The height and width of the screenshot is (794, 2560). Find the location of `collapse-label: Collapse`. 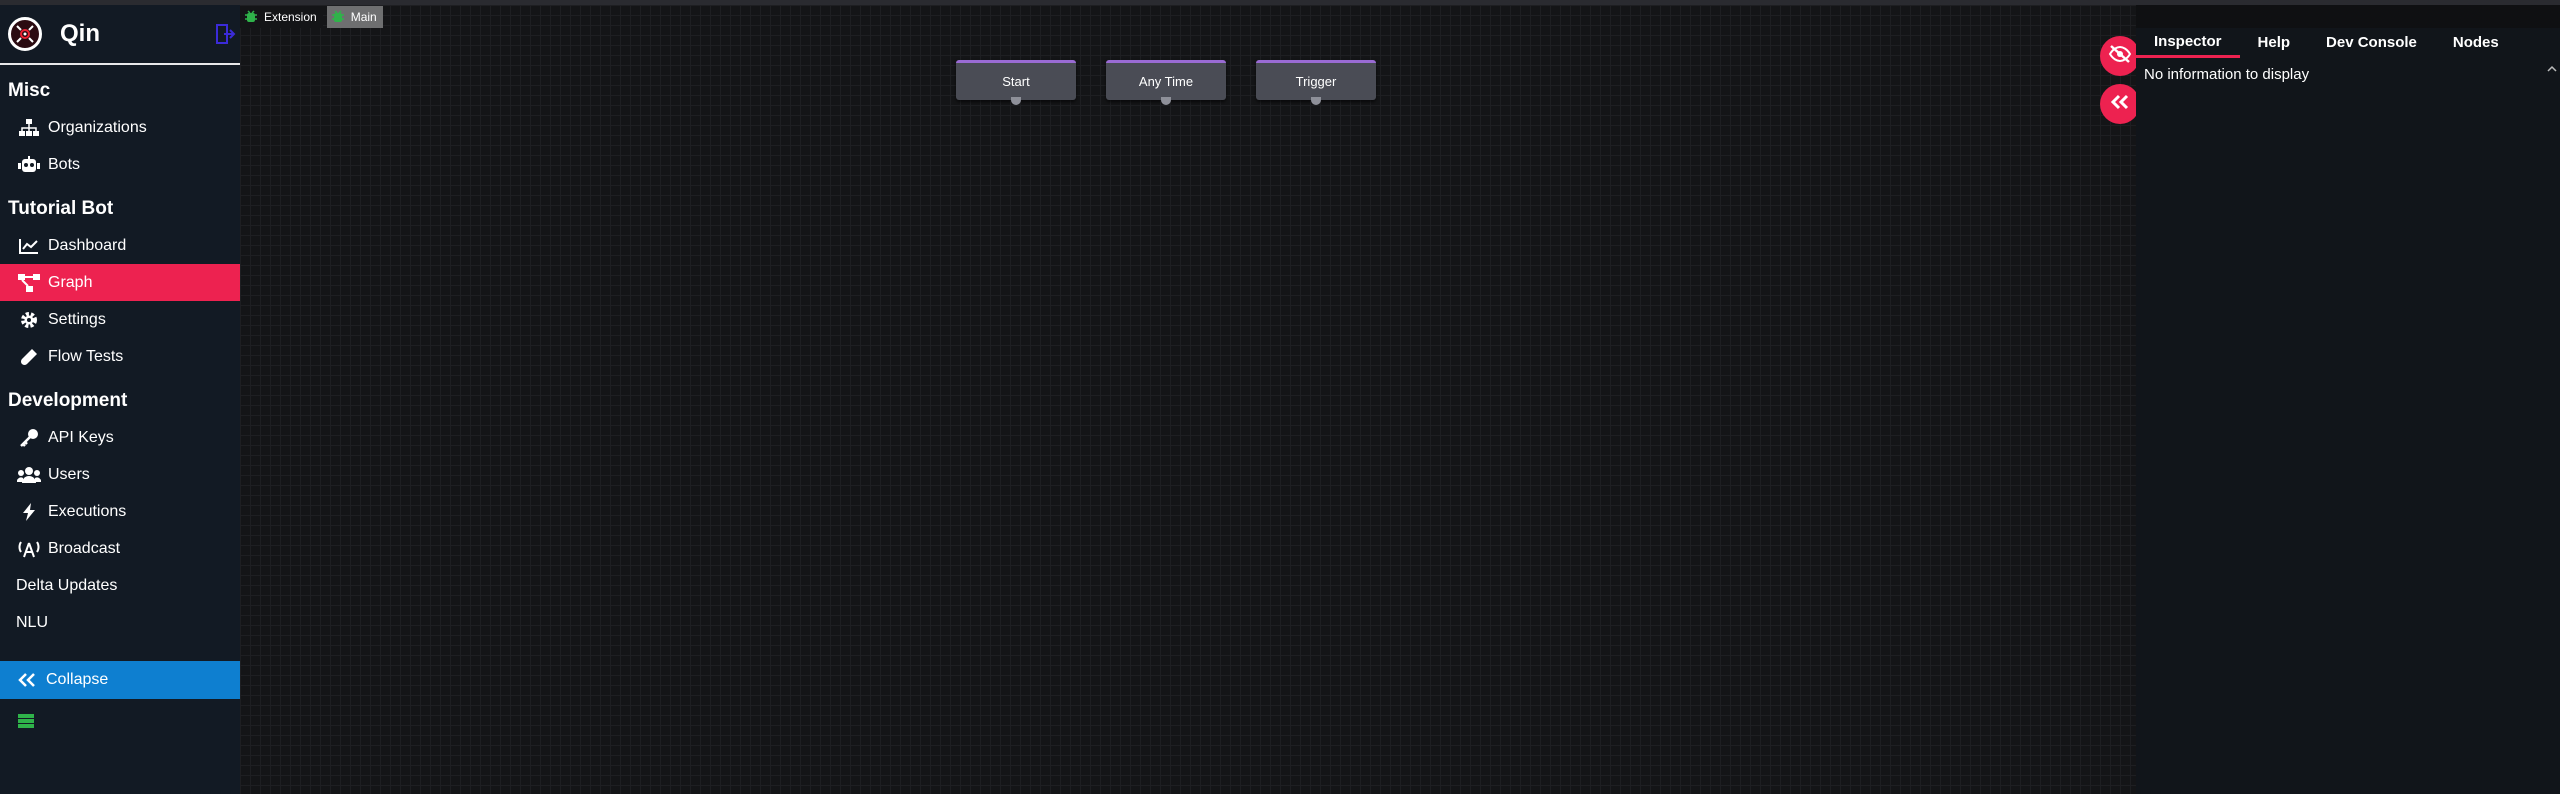

collapse-label: Collapse is located at coordinates (77, 679).